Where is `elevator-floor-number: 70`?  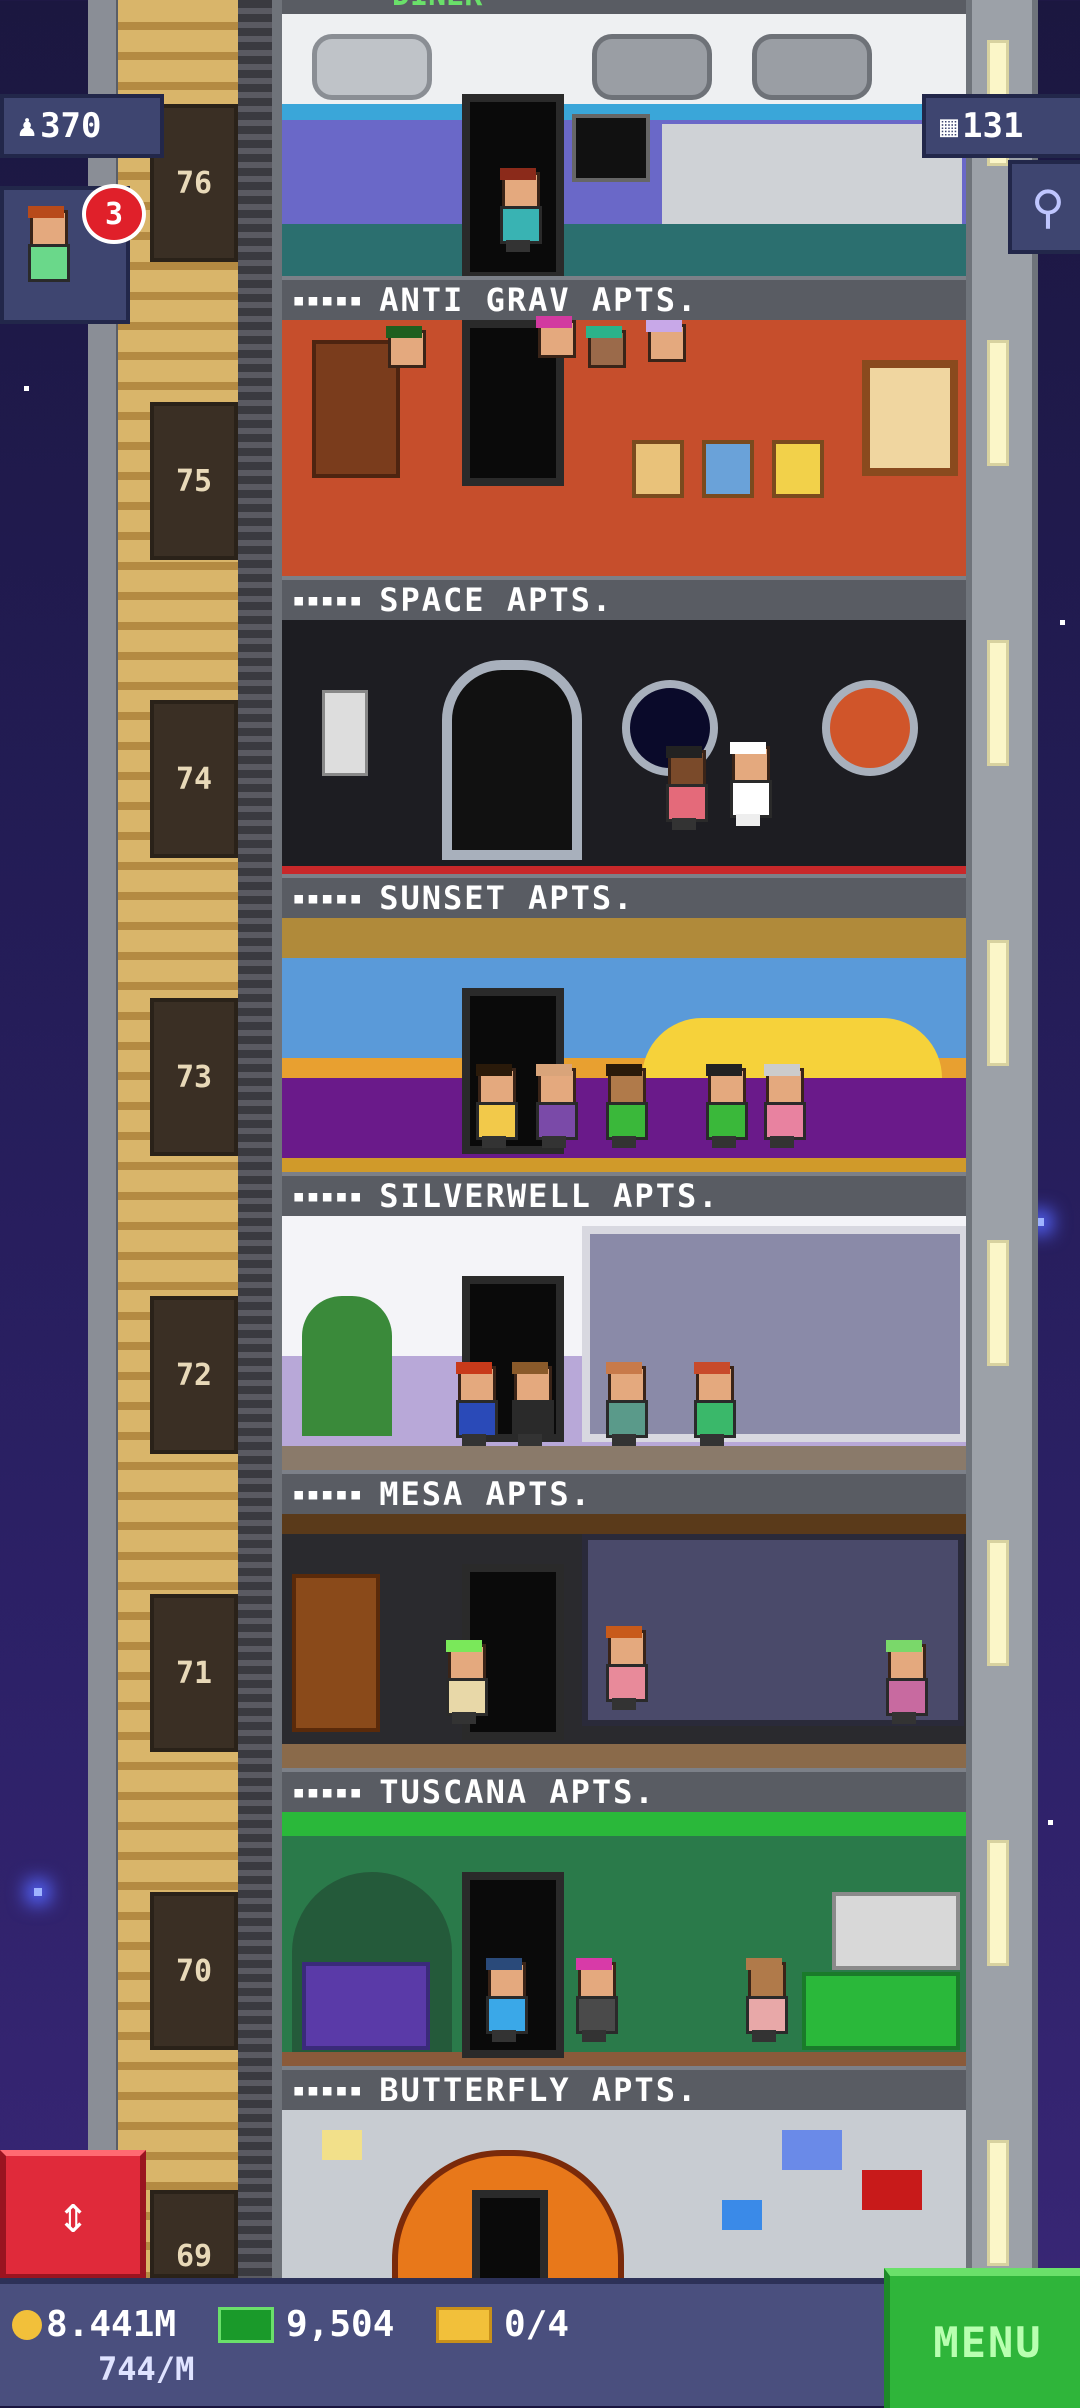
elevator-floor-number: 70 is located at coordinates (194, 1971).